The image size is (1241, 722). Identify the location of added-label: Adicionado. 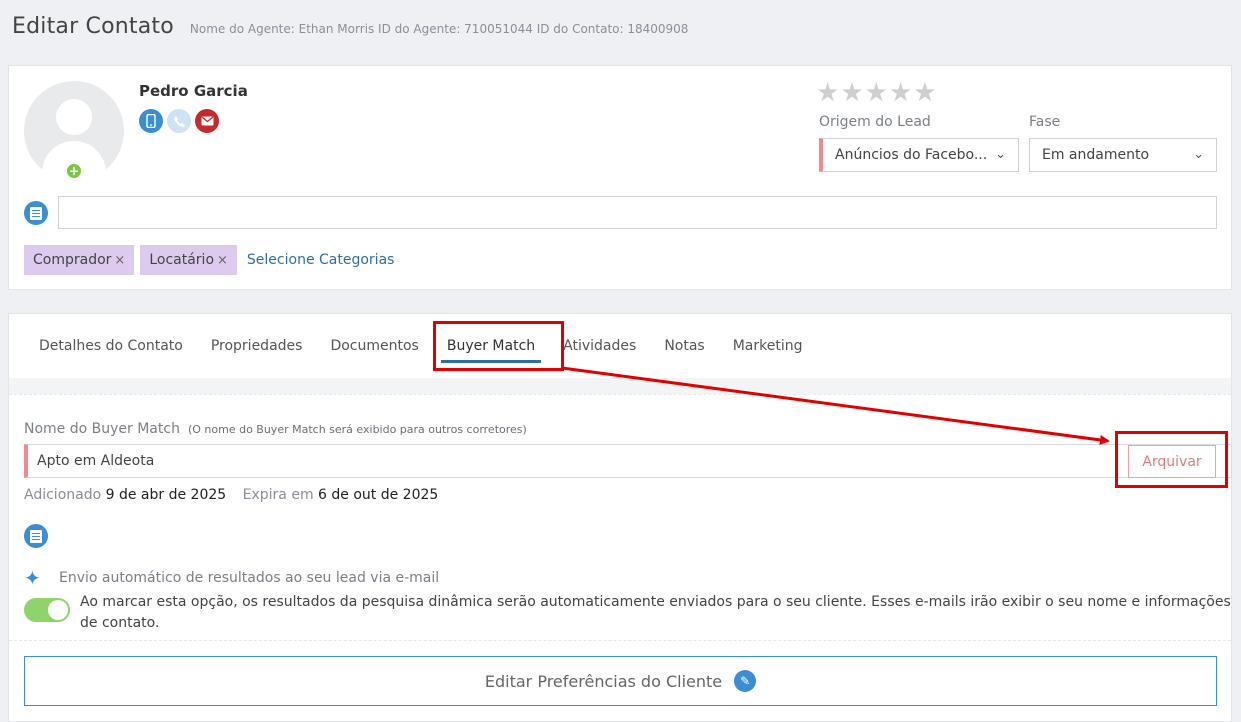
(63, 495).